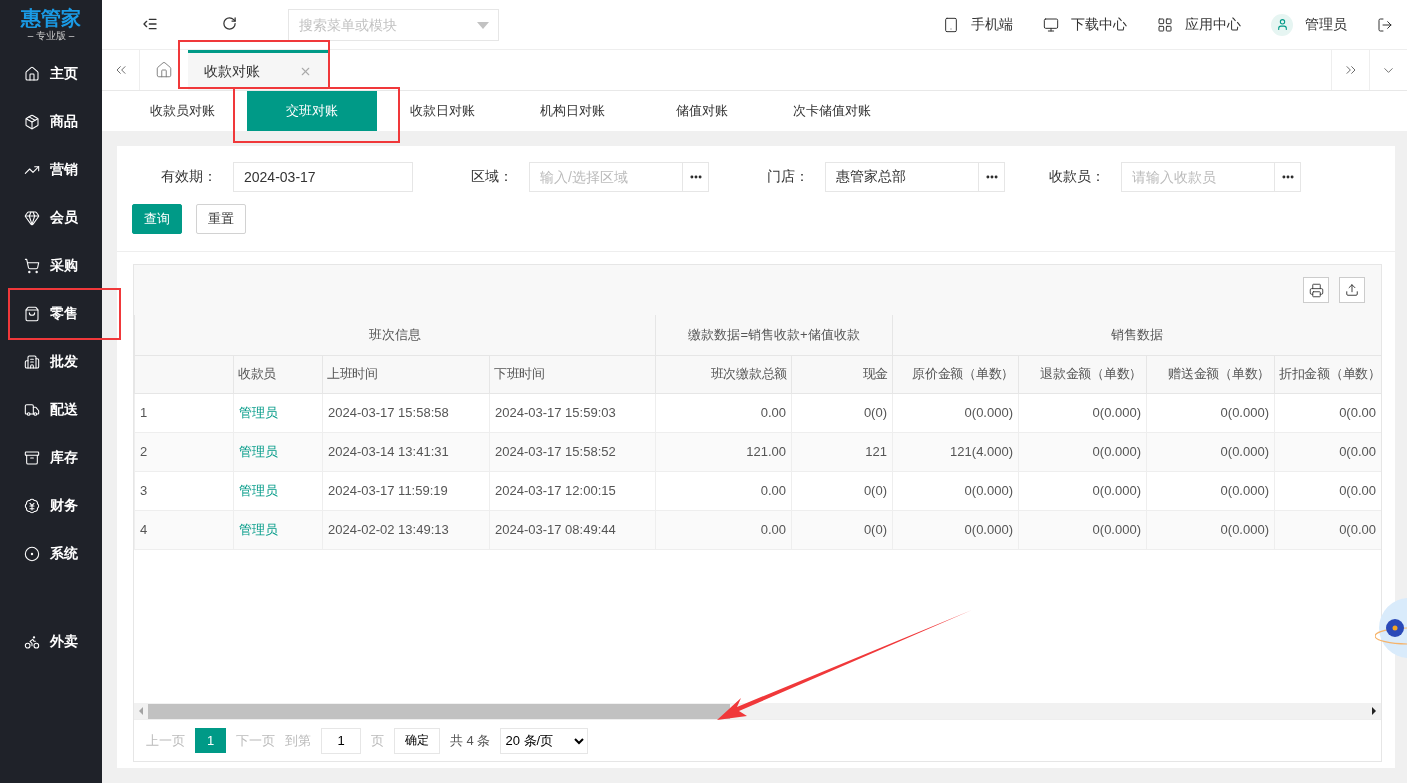 The height and width of the screenshot is (783, 1407). I want to click on table-cell: 2024-03-17 15:59:03, so click(572, 412).